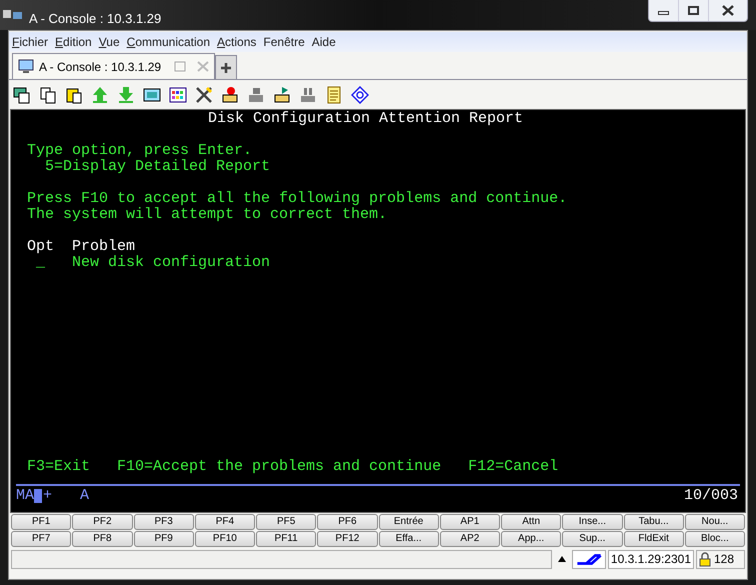 The height and width of the screenshot is (585, 756). I want to click on new-tab-button, so click(226, 67).